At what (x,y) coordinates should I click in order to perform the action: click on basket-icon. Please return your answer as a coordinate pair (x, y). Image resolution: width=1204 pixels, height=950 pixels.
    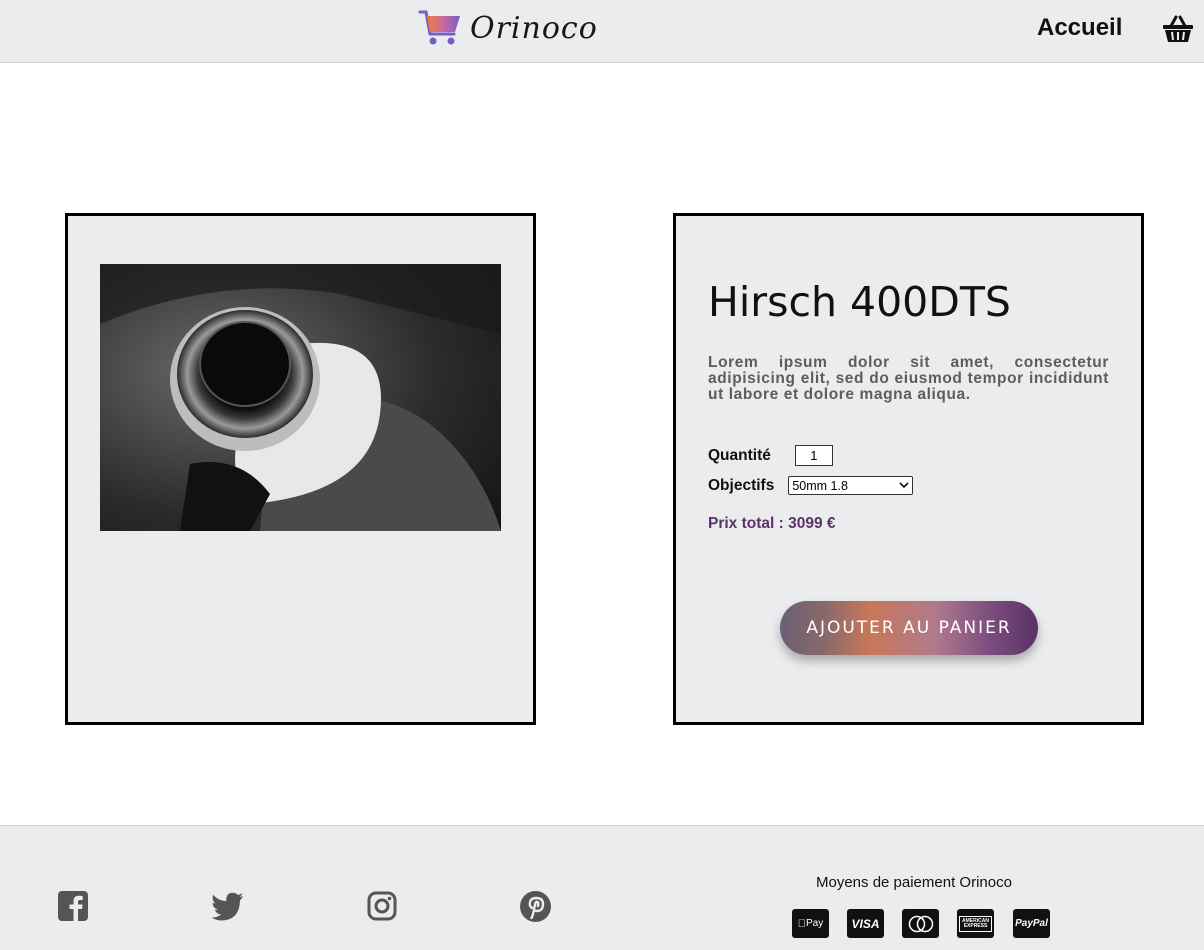
    Looking at the image, I should click on (1178, 29).